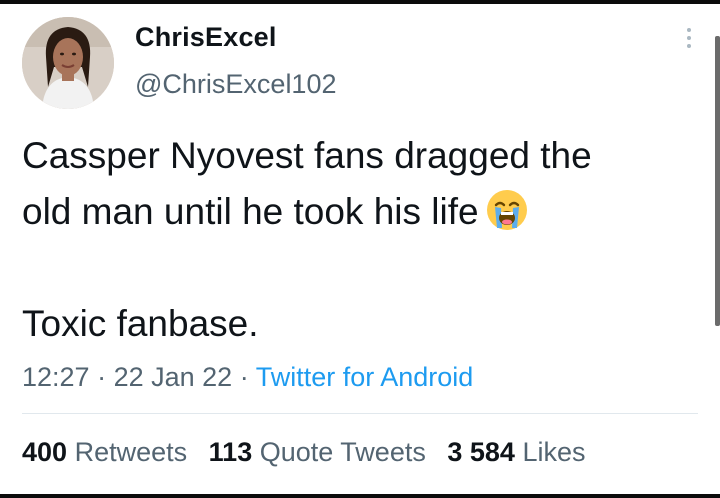 The height and width of the screenshot is (498, 720). I want to click on retweets-count: 400, so click(45, 452).